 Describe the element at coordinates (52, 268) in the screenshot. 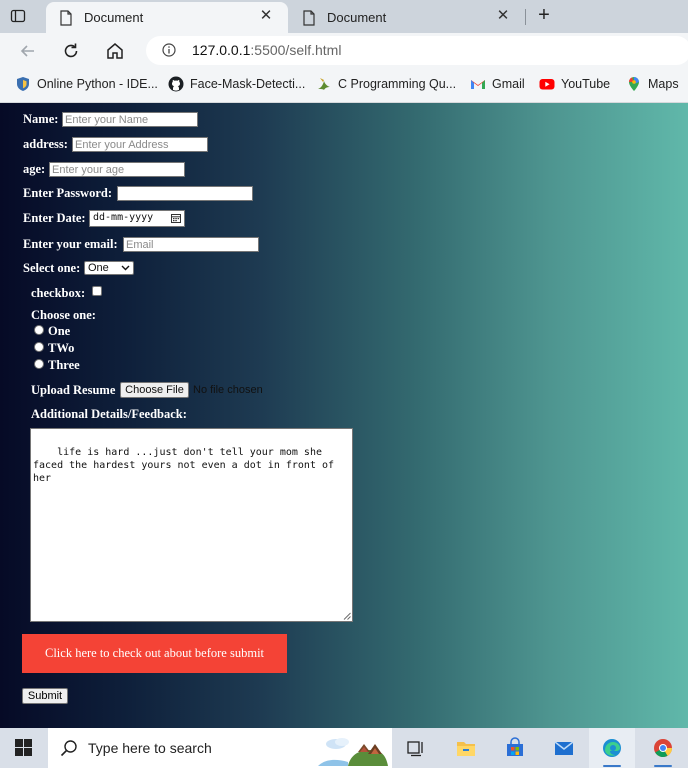

I see `select-label: Select one:` at that location.